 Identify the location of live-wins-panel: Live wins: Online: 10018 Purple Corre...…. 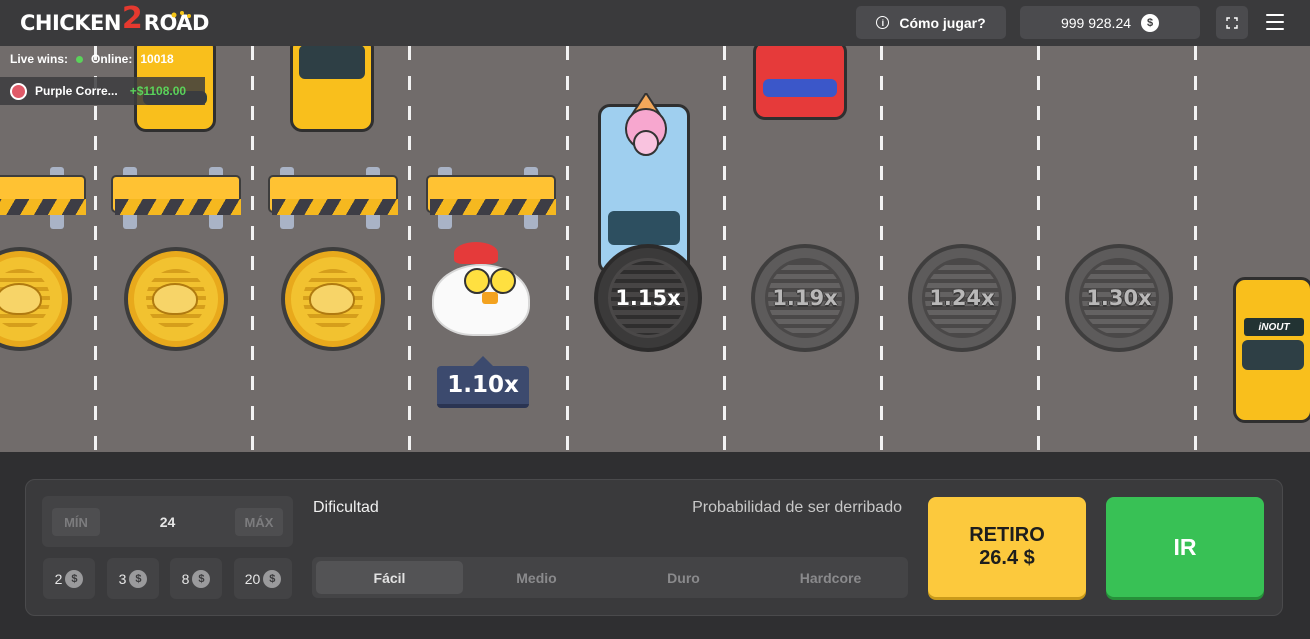
(102, 78).